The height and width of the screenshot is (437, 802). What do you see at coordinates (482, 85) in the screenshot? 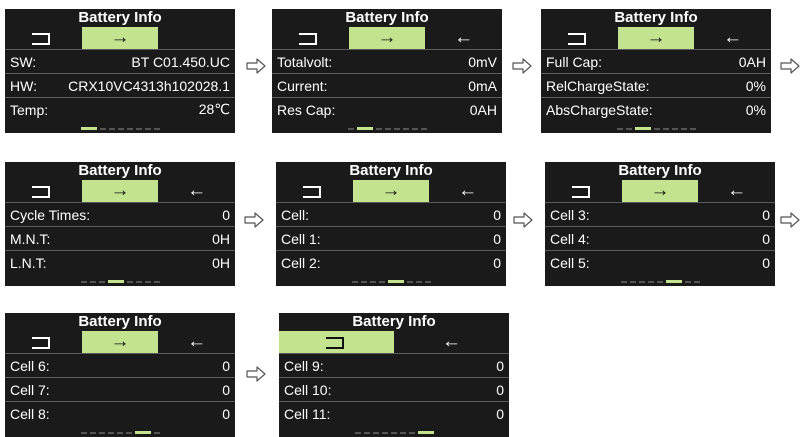
I see `info-value: 0mA` at bounding box center [482, 85].